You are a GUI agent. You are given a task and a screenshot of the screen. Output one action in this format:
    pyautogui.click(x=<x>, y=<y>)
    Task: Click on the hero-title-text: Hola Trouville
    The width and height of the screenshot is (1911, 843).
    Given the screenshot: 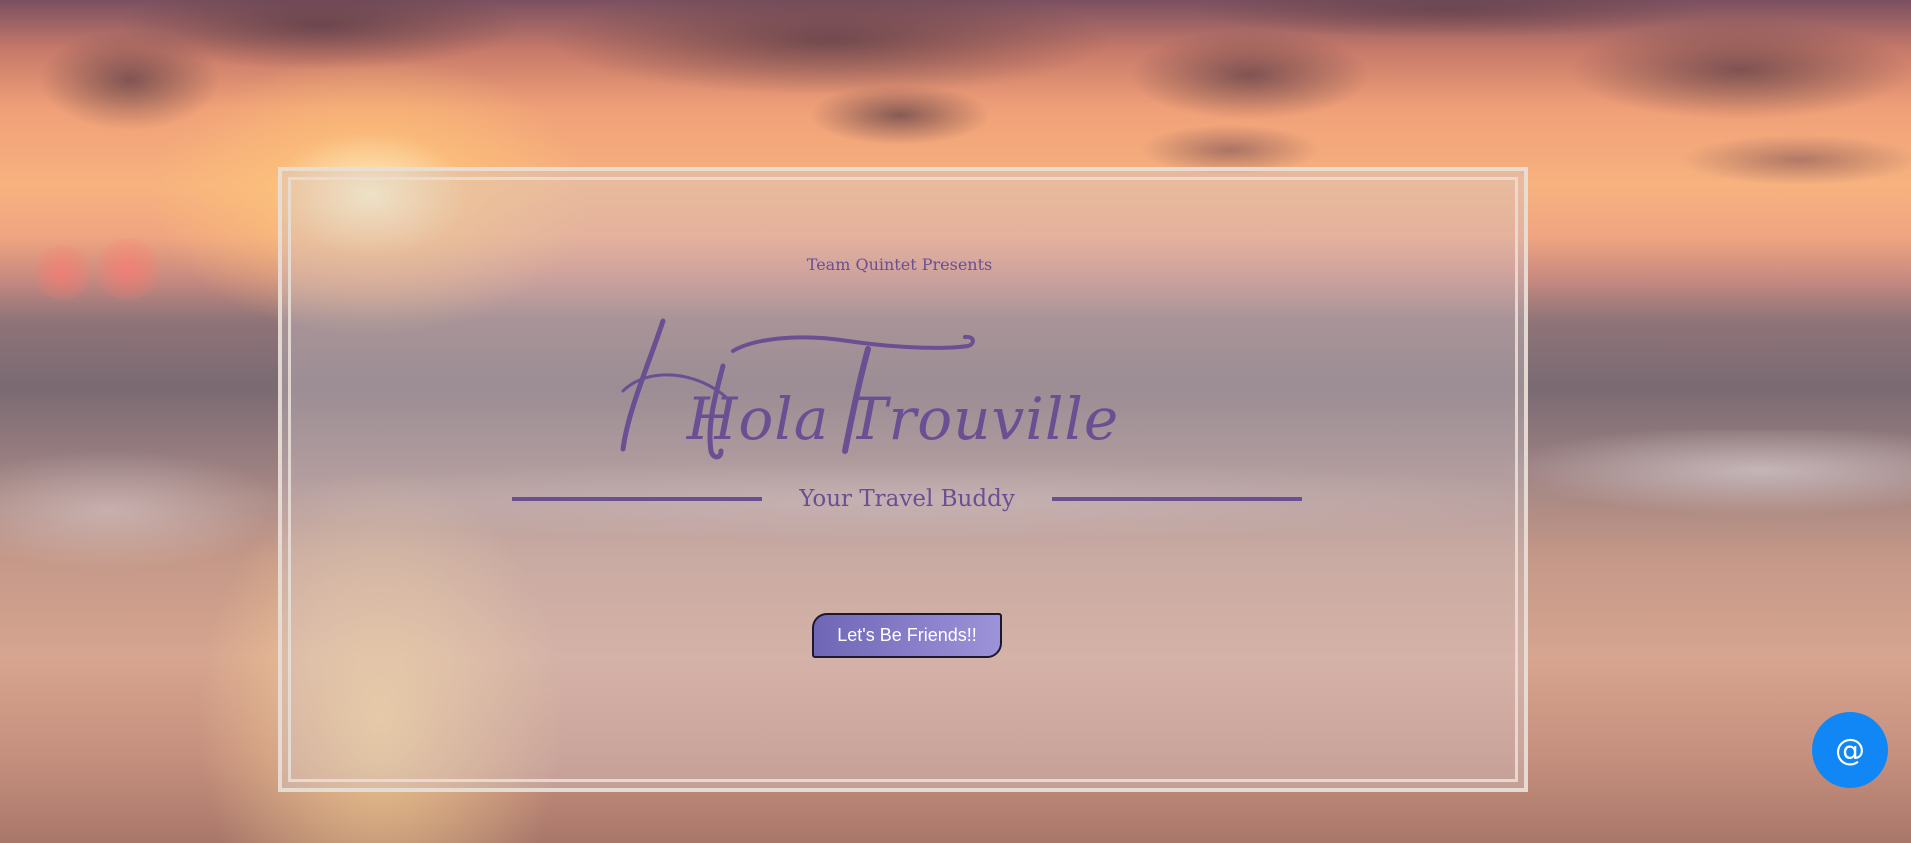 What is the action you would take?
    pyautogui.click(x=903, y=419)
    